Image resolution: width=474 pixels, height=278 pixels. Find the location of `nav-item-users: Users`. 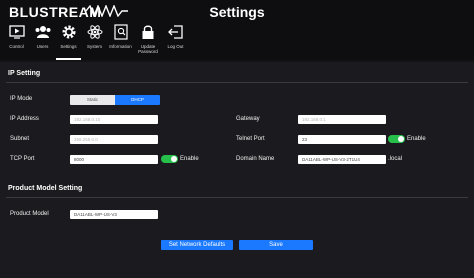

nav-item-users: Users is located at coordinates (42, 41).